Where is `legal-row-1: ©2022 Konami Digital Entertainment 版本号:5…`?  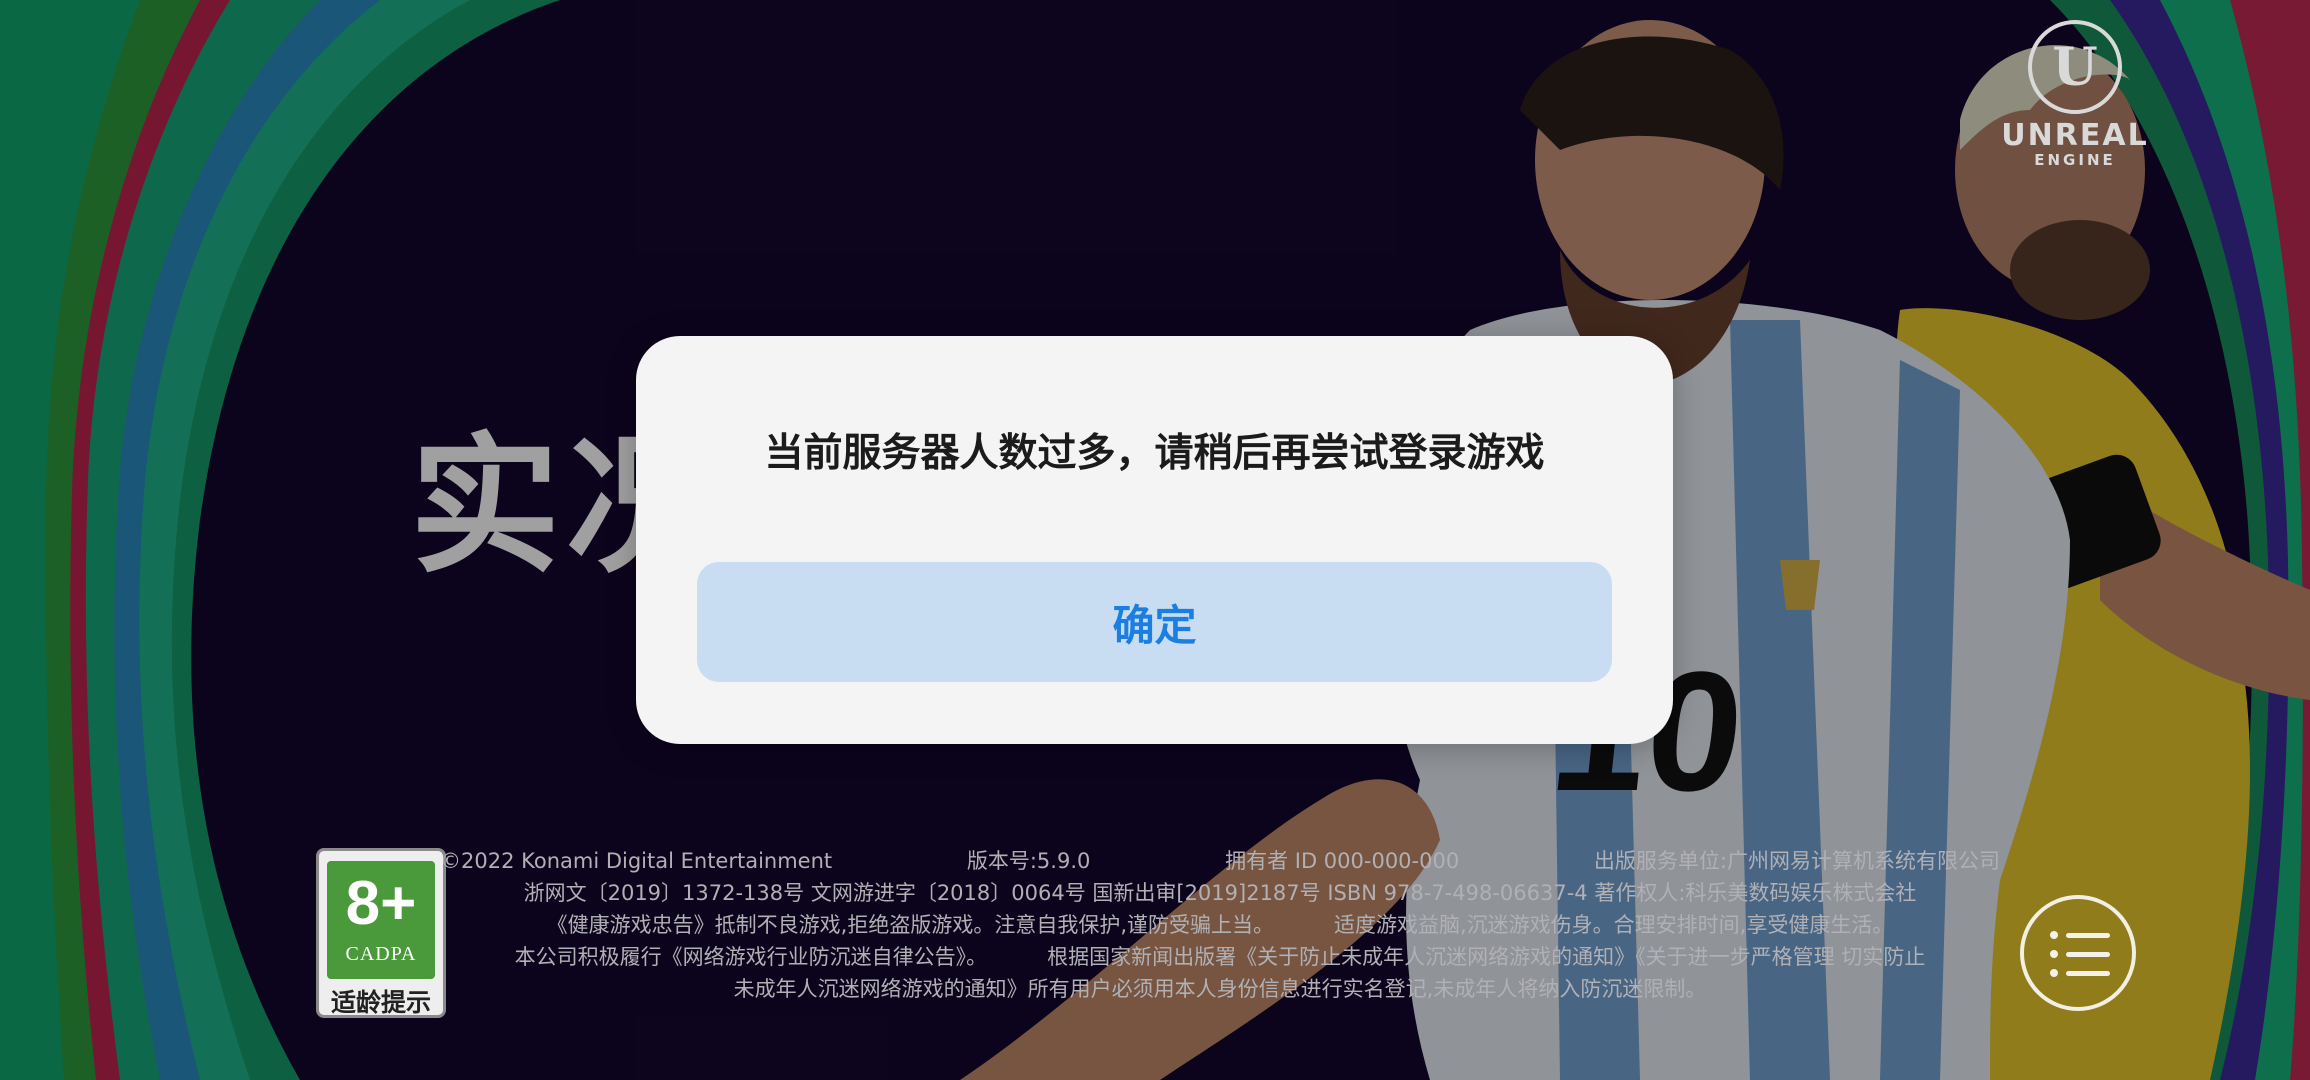
legal-row-1: ©2022 Konami Digital Entertainment 版本号:5… is located at coordinates (1220, 861).